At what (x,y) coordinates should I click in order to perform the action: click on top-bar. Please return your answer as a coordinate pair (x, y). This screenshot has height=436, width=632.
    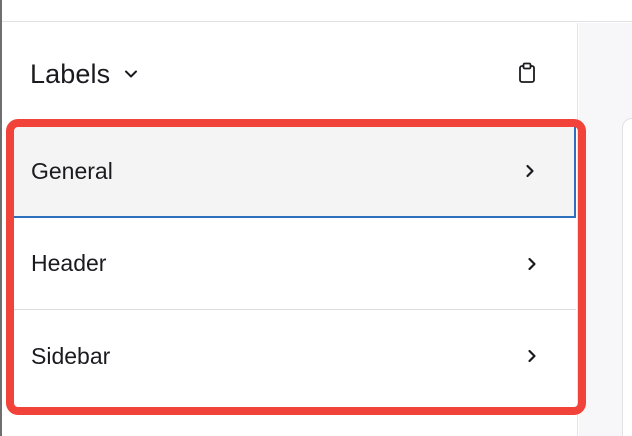
    Looking at the image, I should click on (317, 11).